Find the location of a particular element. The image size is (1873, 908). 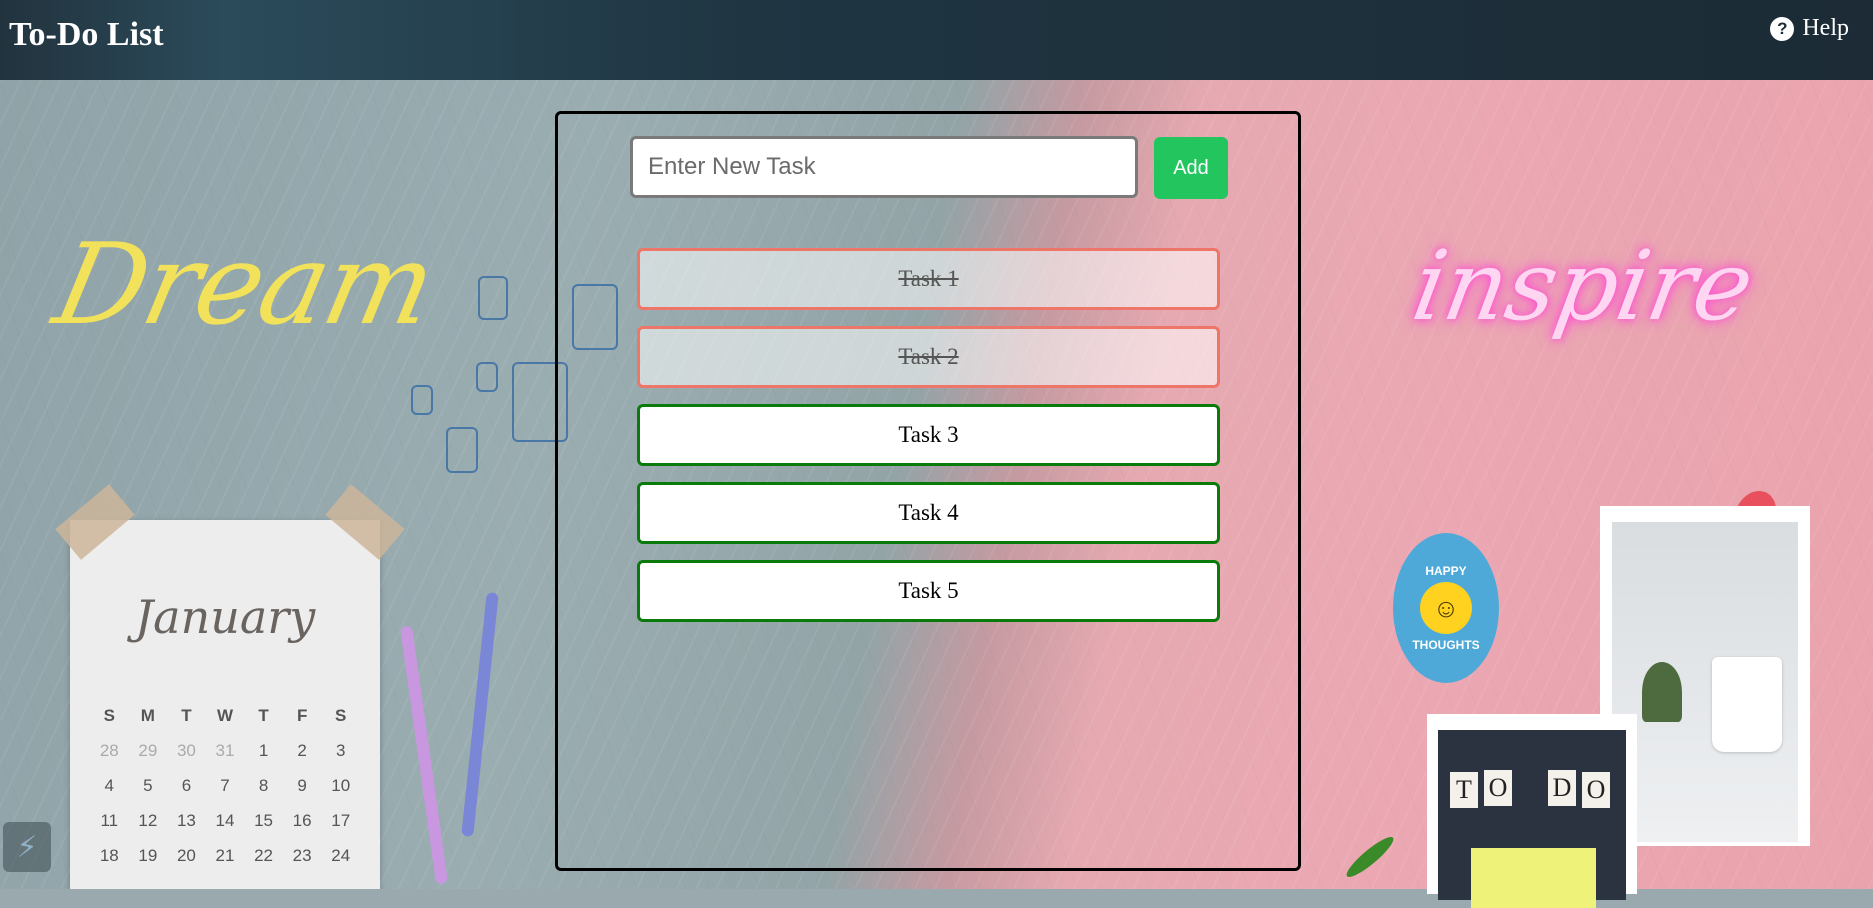

calendar-day: 7 is located at coordinates (225, 785).